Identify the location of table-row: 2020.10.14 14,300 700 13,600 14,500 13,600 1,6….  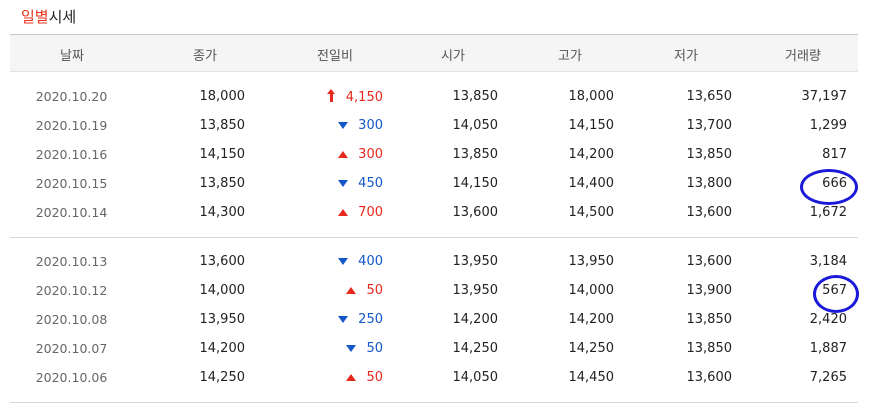
(434, 213).